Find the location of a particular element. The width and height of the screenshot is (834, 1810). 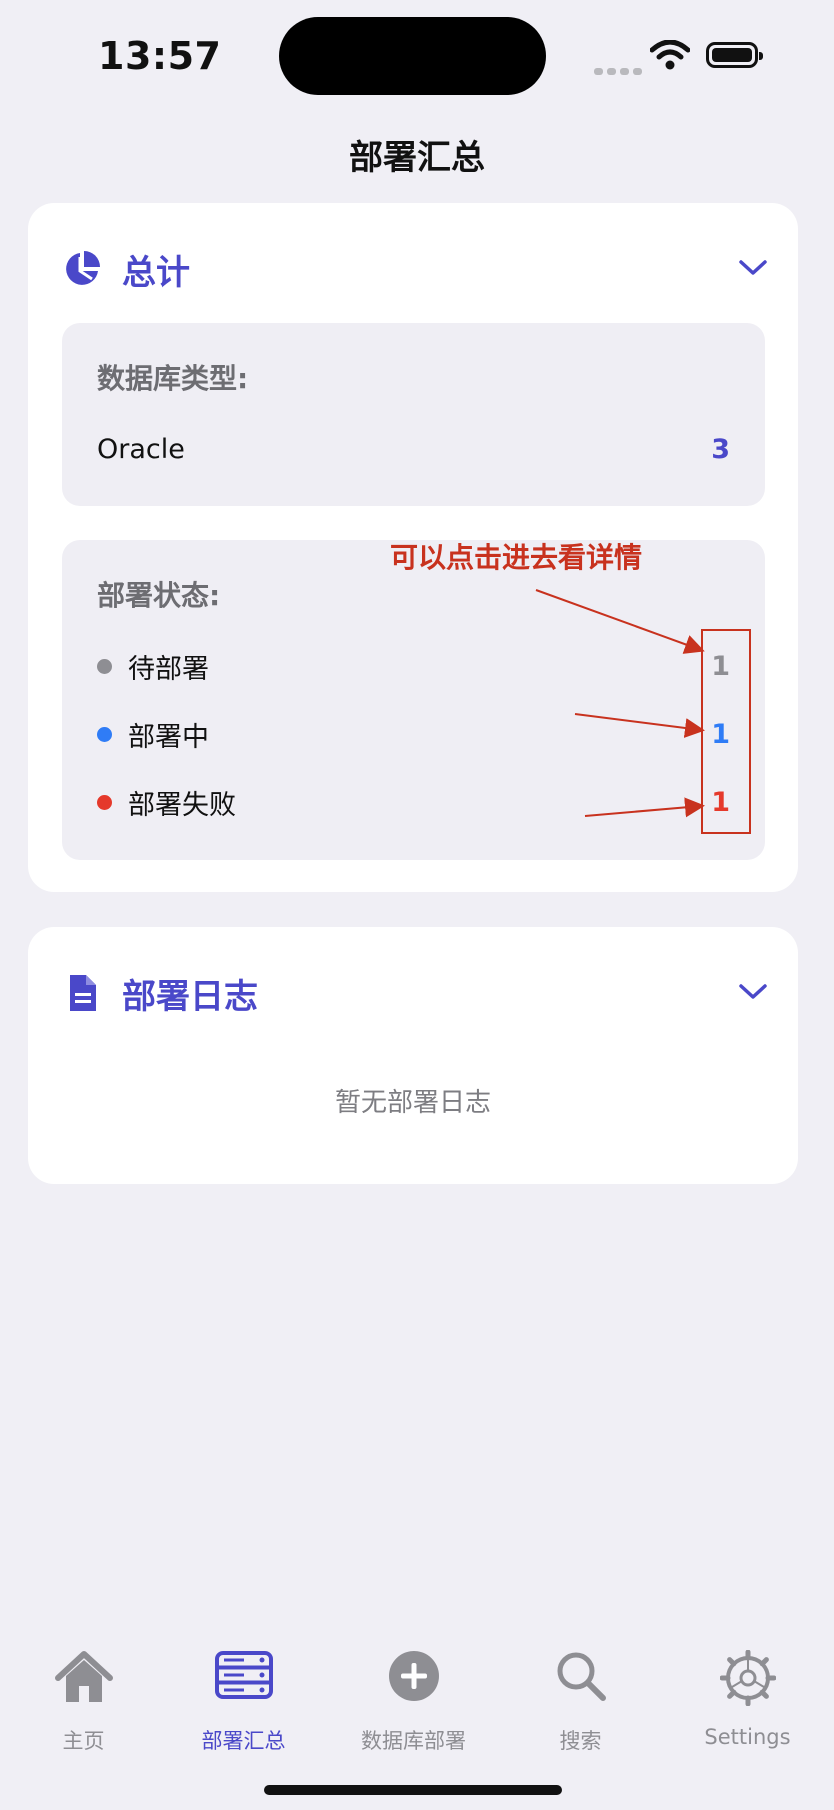

document-icon is located at coordinates (83, 993).